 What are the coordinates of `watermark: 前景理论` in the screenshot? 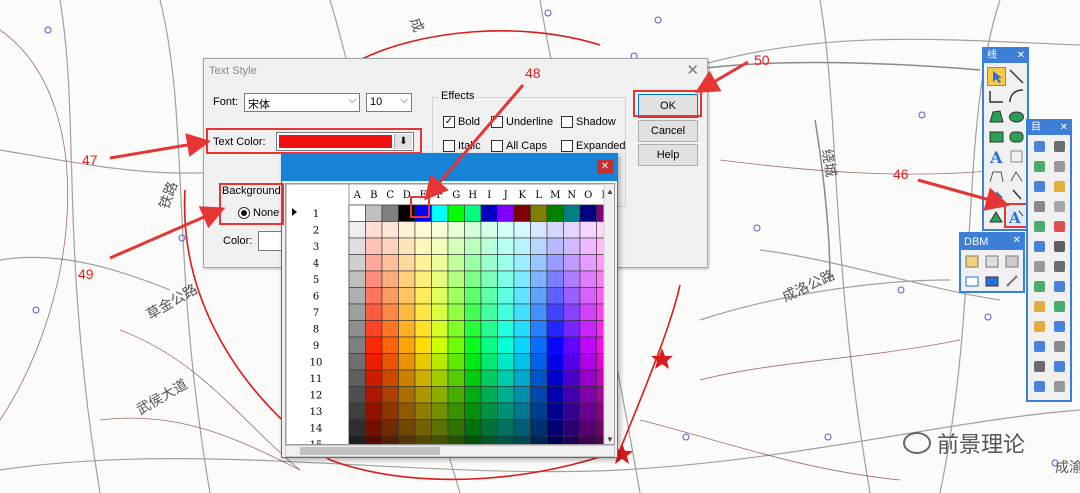 It's located at (964, 443).